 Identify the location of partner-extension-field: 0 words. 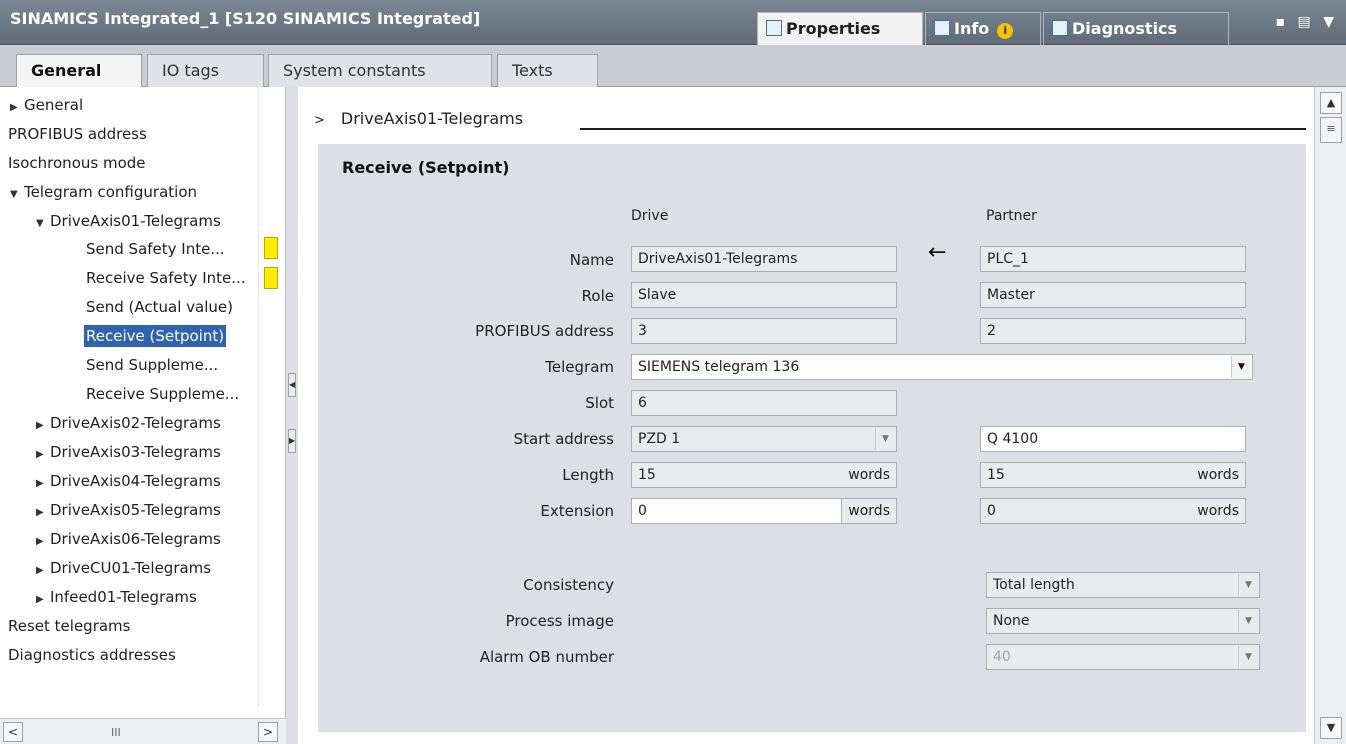
(1113, 511).